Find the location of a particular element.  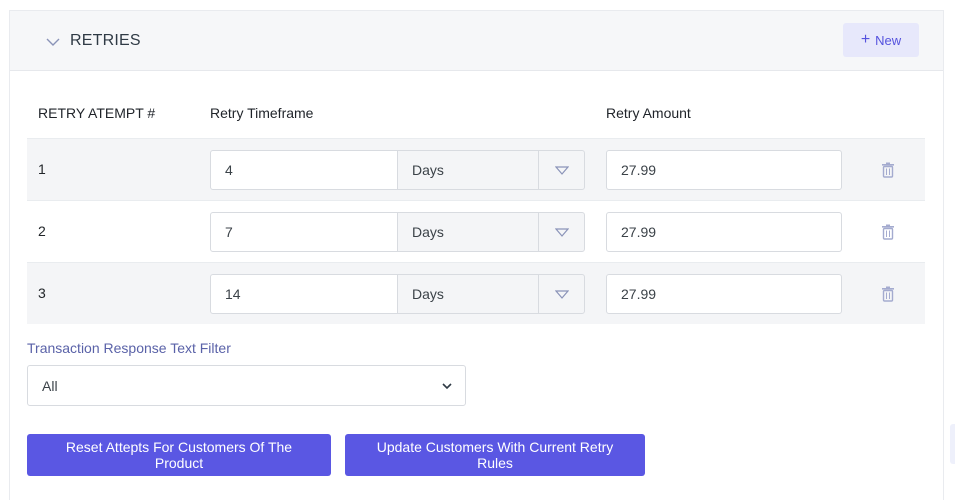

timeframe-input: 14 is located at coordinates (304, 294).